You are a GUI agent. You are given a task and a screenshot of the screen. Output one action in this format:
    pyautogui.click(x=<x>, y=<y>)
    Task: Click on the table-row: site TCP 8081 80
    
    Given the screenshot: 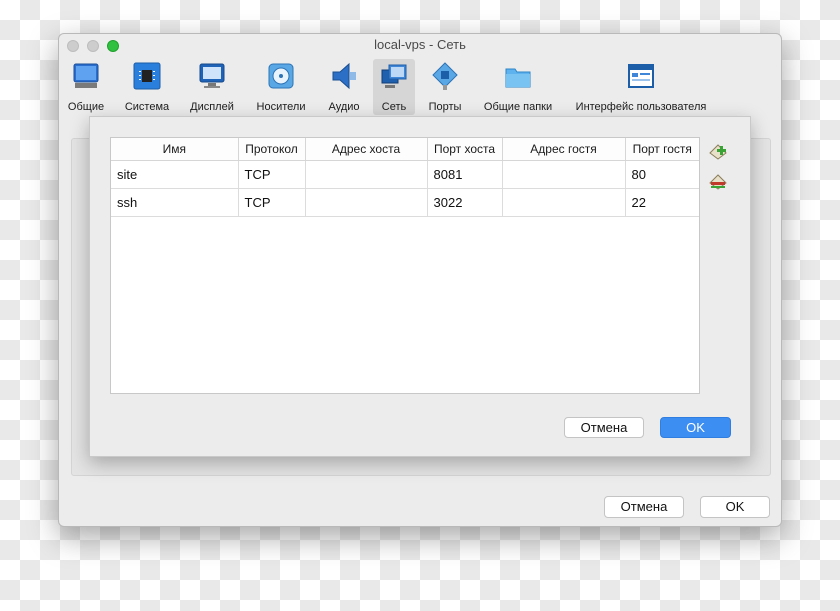 What is the action you would take?
    pyautogui.click(x=405, y=174)
    